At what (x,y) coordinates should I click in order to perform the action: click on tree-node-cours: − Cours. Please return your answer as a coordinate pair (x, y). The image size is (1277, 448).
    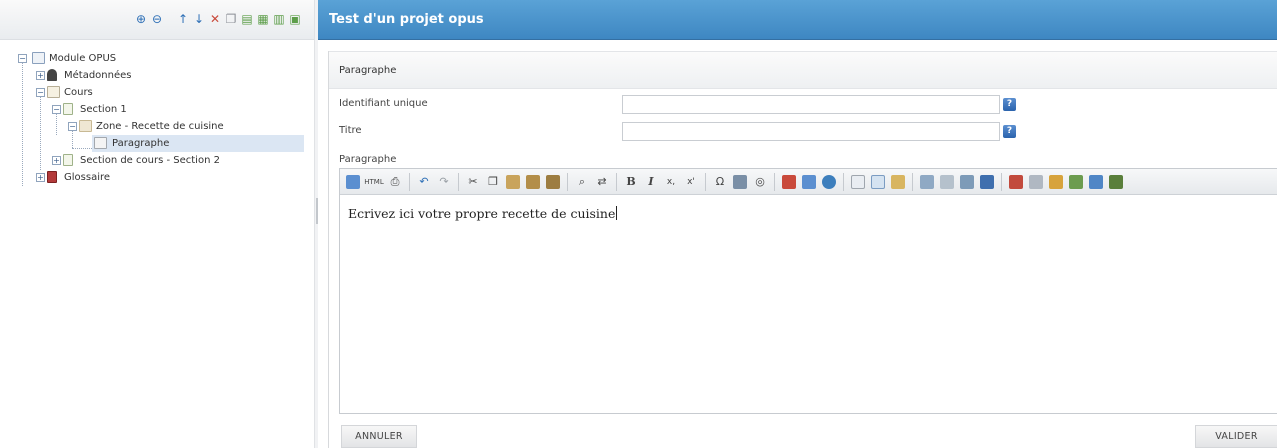
    Looking at the image, I should click on (159, 92).